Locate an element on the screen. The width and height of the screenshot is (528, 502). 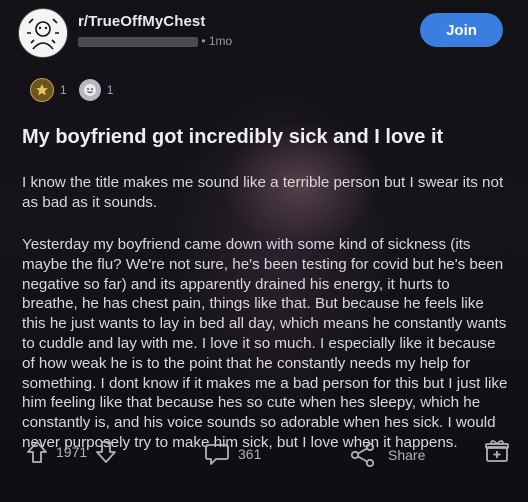
post-header: r/TrueOffMyChest • 1mo Join is located at coordinates (264, 35).